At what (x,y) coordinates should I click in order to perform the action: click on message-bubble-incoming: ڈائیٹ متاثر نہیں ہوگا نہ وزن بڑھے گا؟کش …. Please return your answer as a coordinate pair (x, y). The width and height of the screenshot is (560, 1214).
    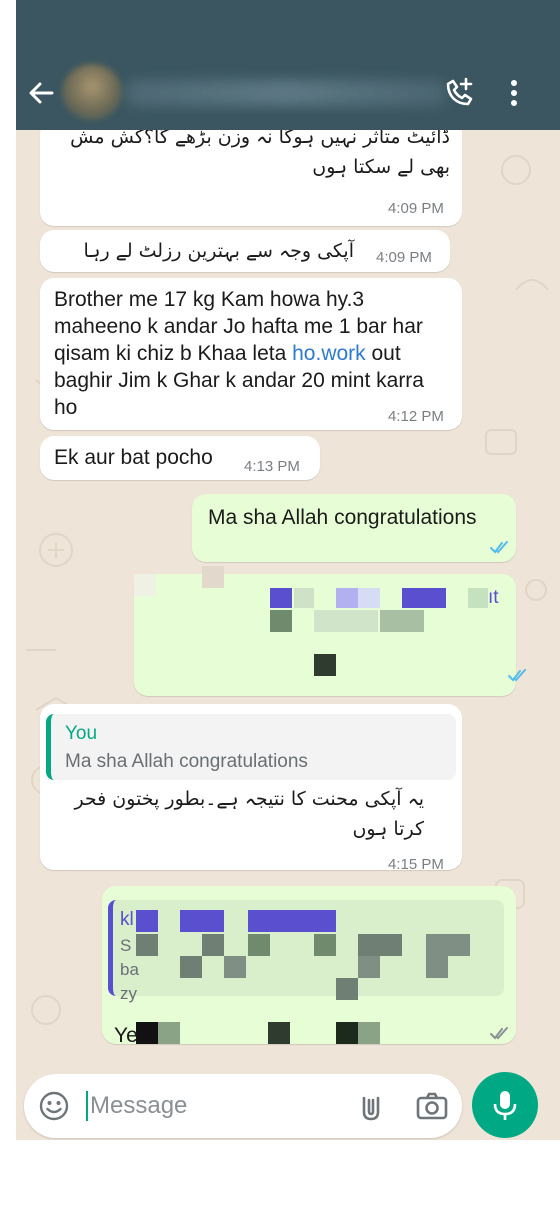
    Looking at the image, I should click on (251, 178).